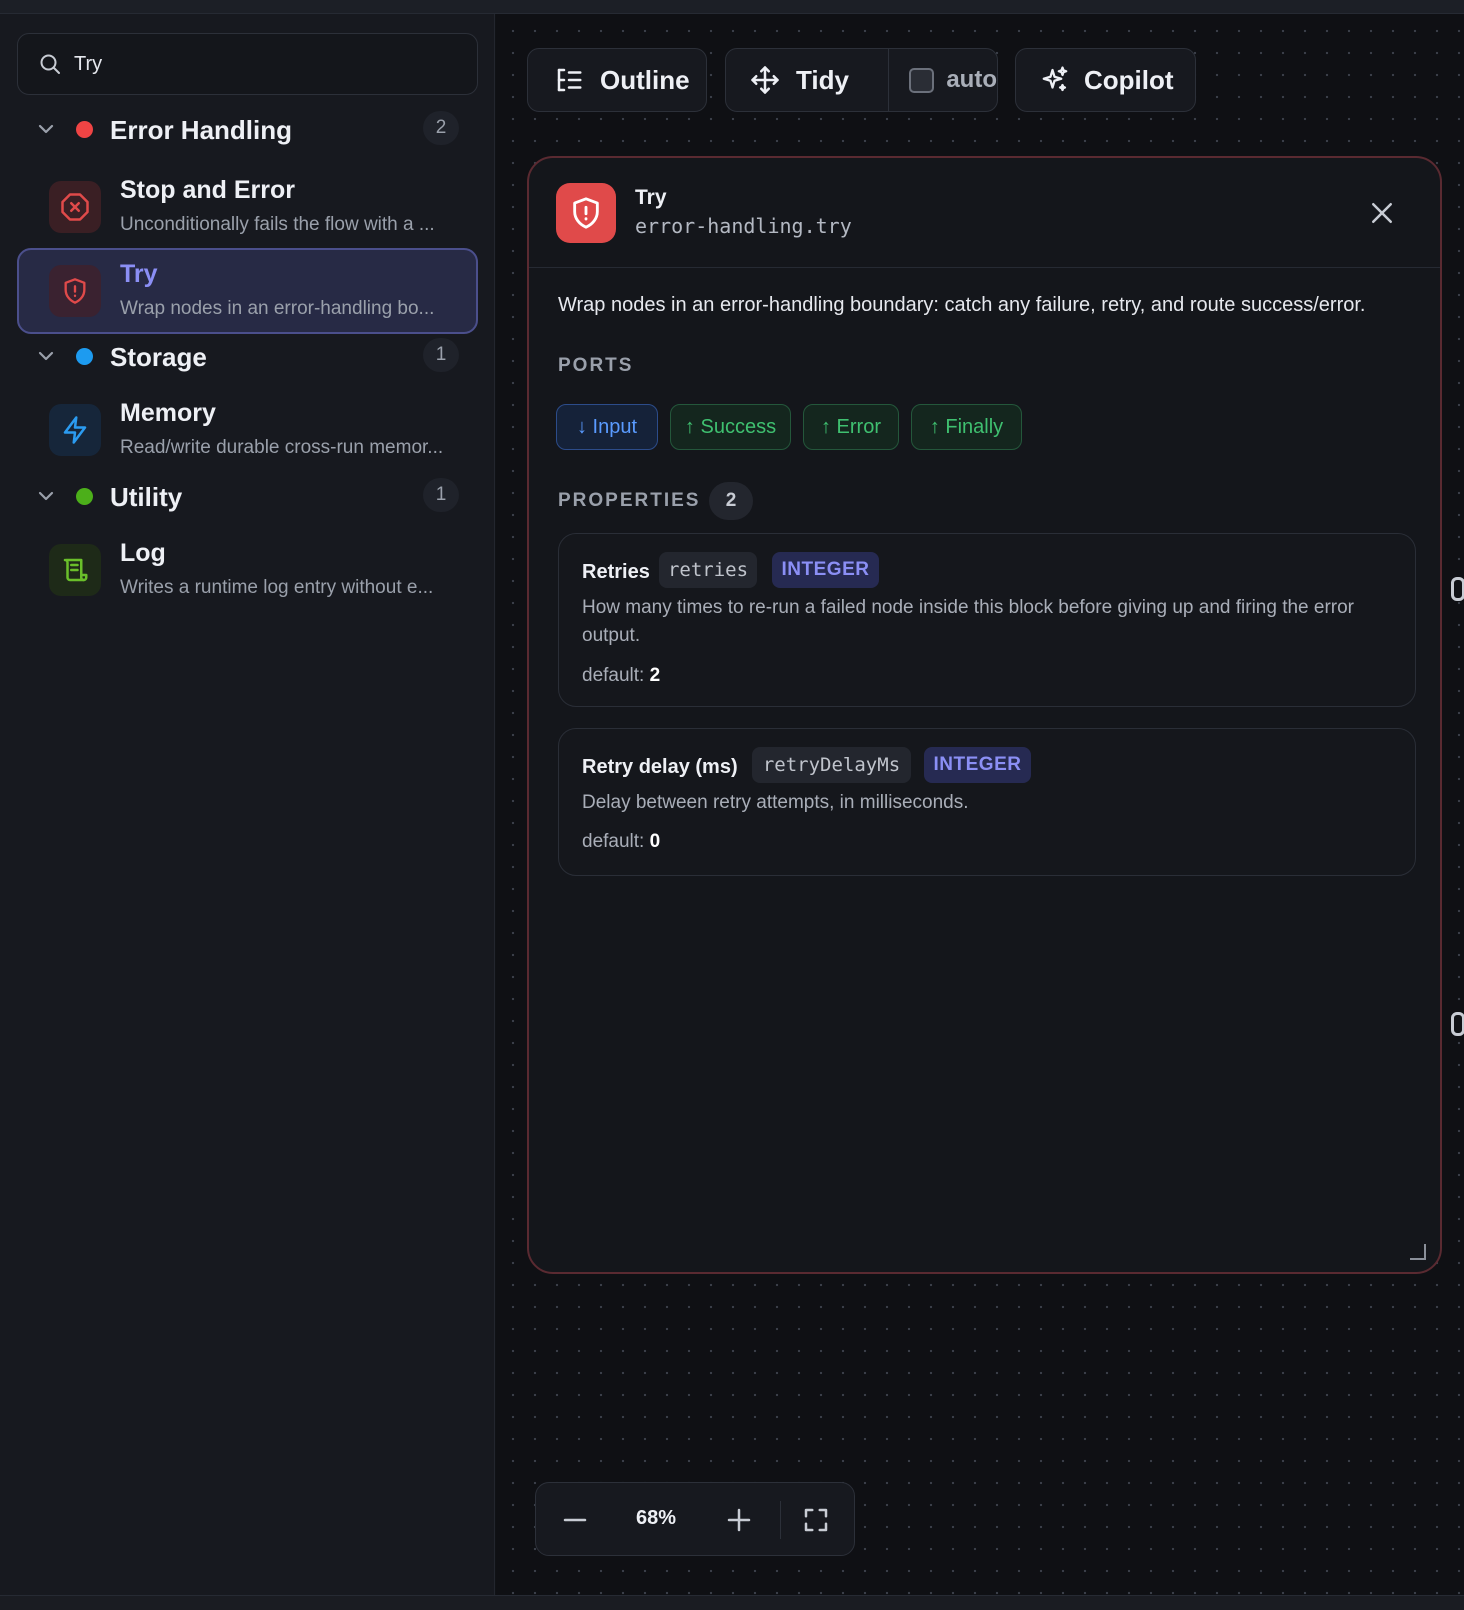  I want to click on search-box, so click(247, 64).